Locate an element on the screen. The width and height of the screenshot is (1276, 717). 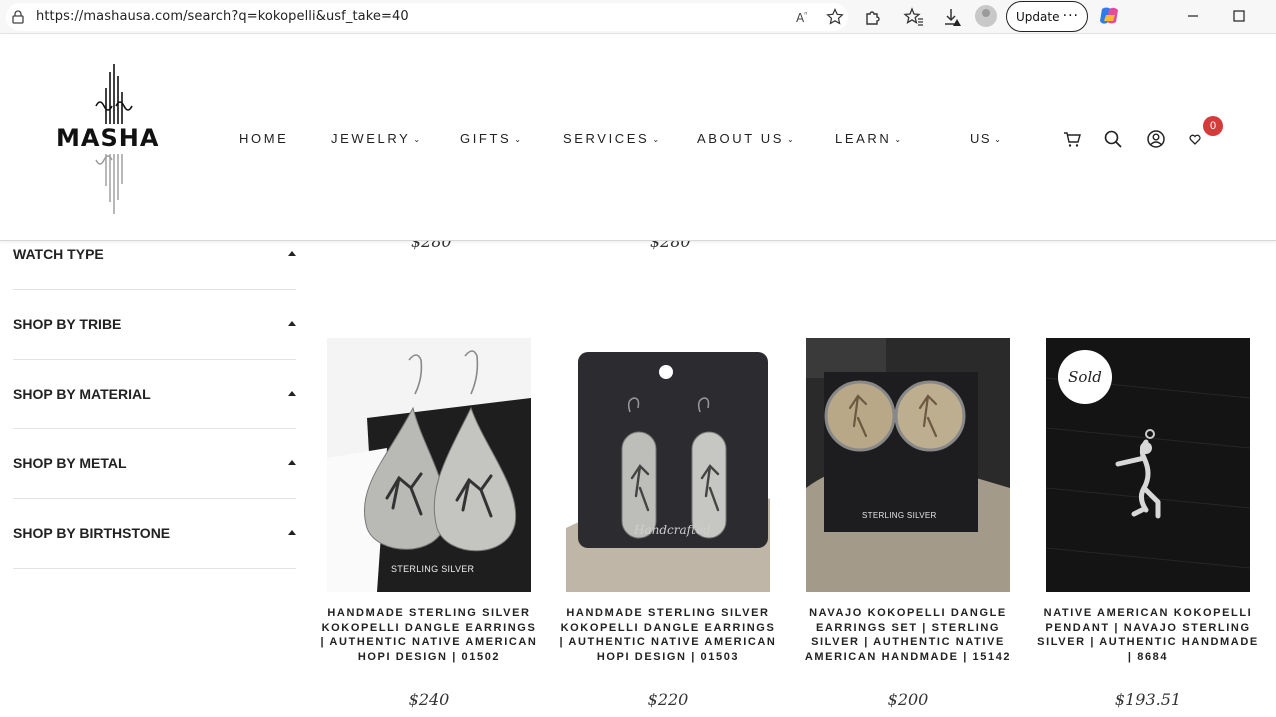
nav-learn: LEARN ⌄ is located at coordinates (868, 138).